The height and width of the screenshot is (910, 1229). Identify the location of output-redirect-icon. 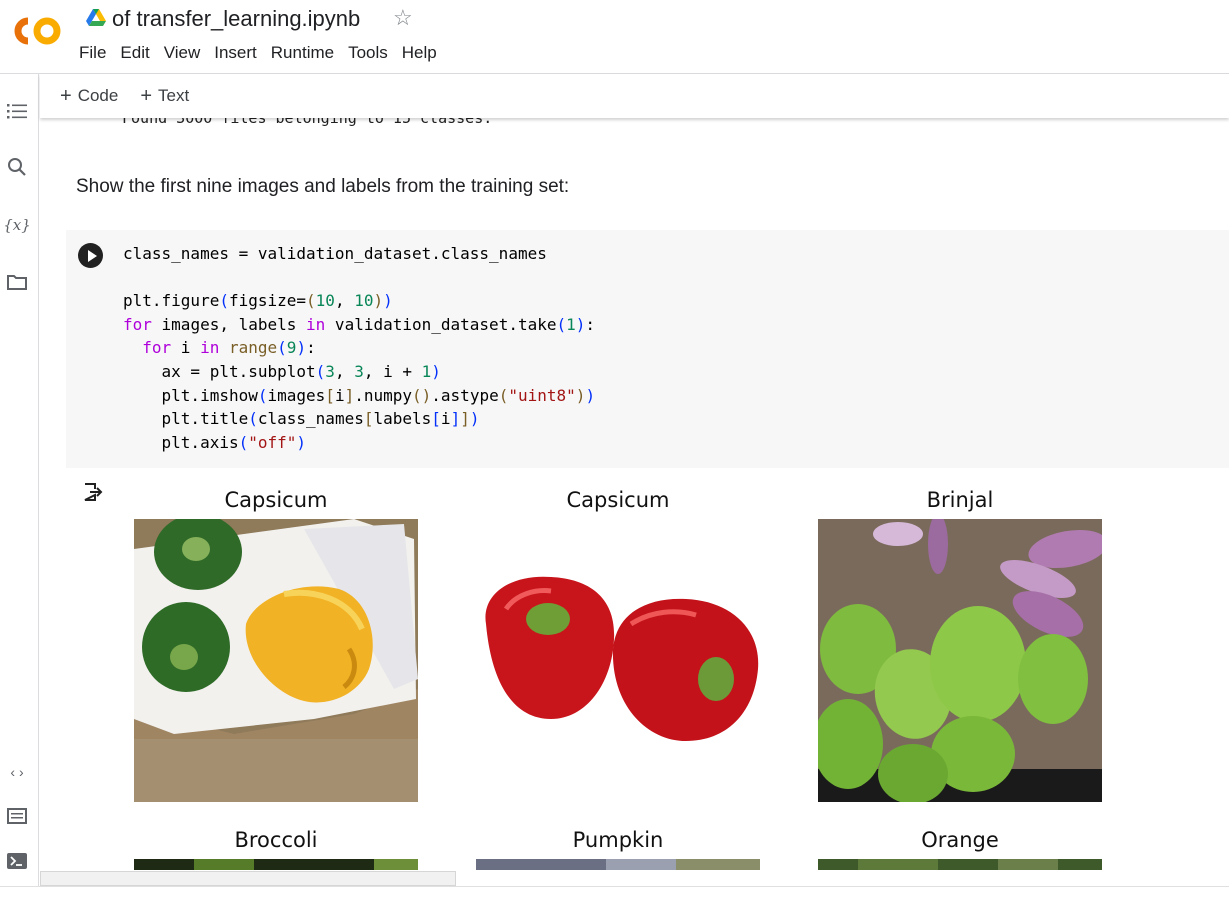
(93, 492).